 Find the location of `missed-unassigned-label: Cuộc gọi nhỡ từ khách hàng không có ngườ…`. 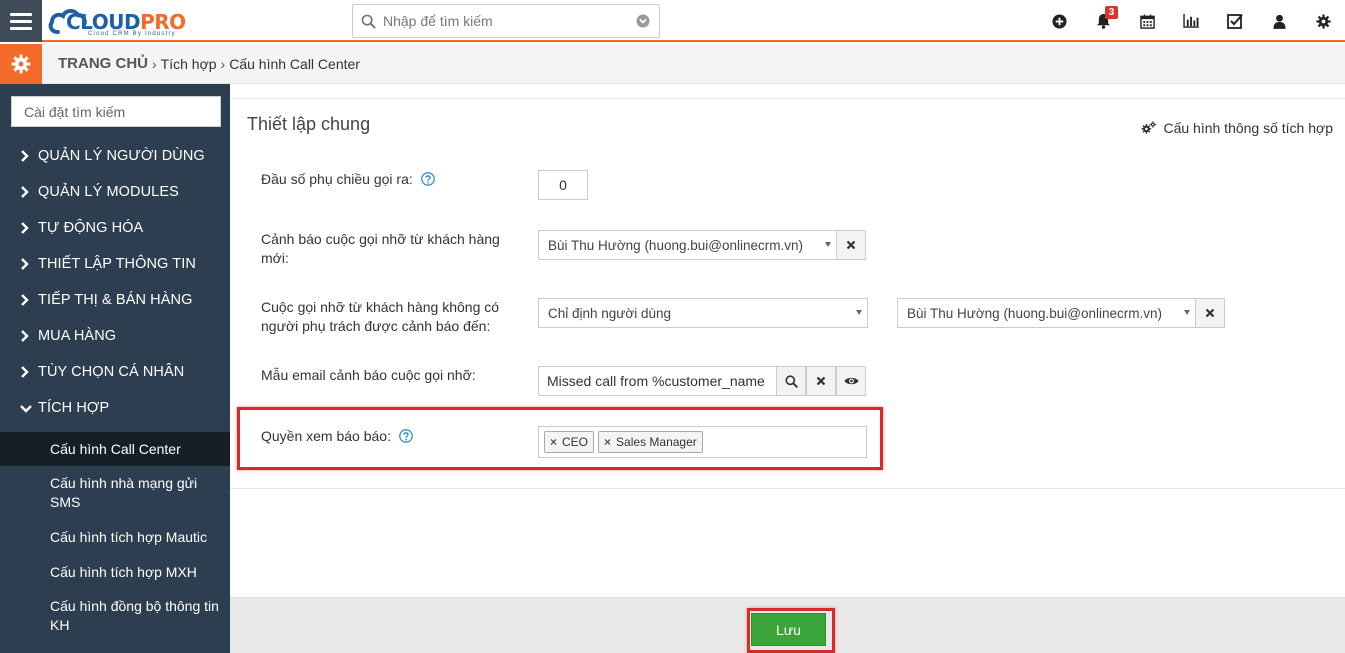

missed-unassigned-label: Cuộc gọi nhỡ từ khách hàng không có ngườ… is located at coordinates (380, 316).